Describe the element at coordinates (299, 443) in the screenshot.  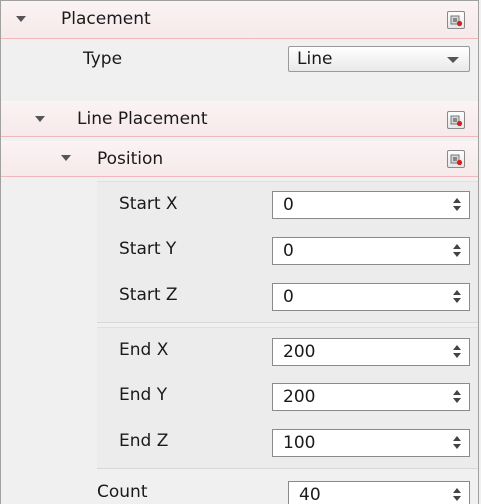
I see `field-value: 100` at that location.